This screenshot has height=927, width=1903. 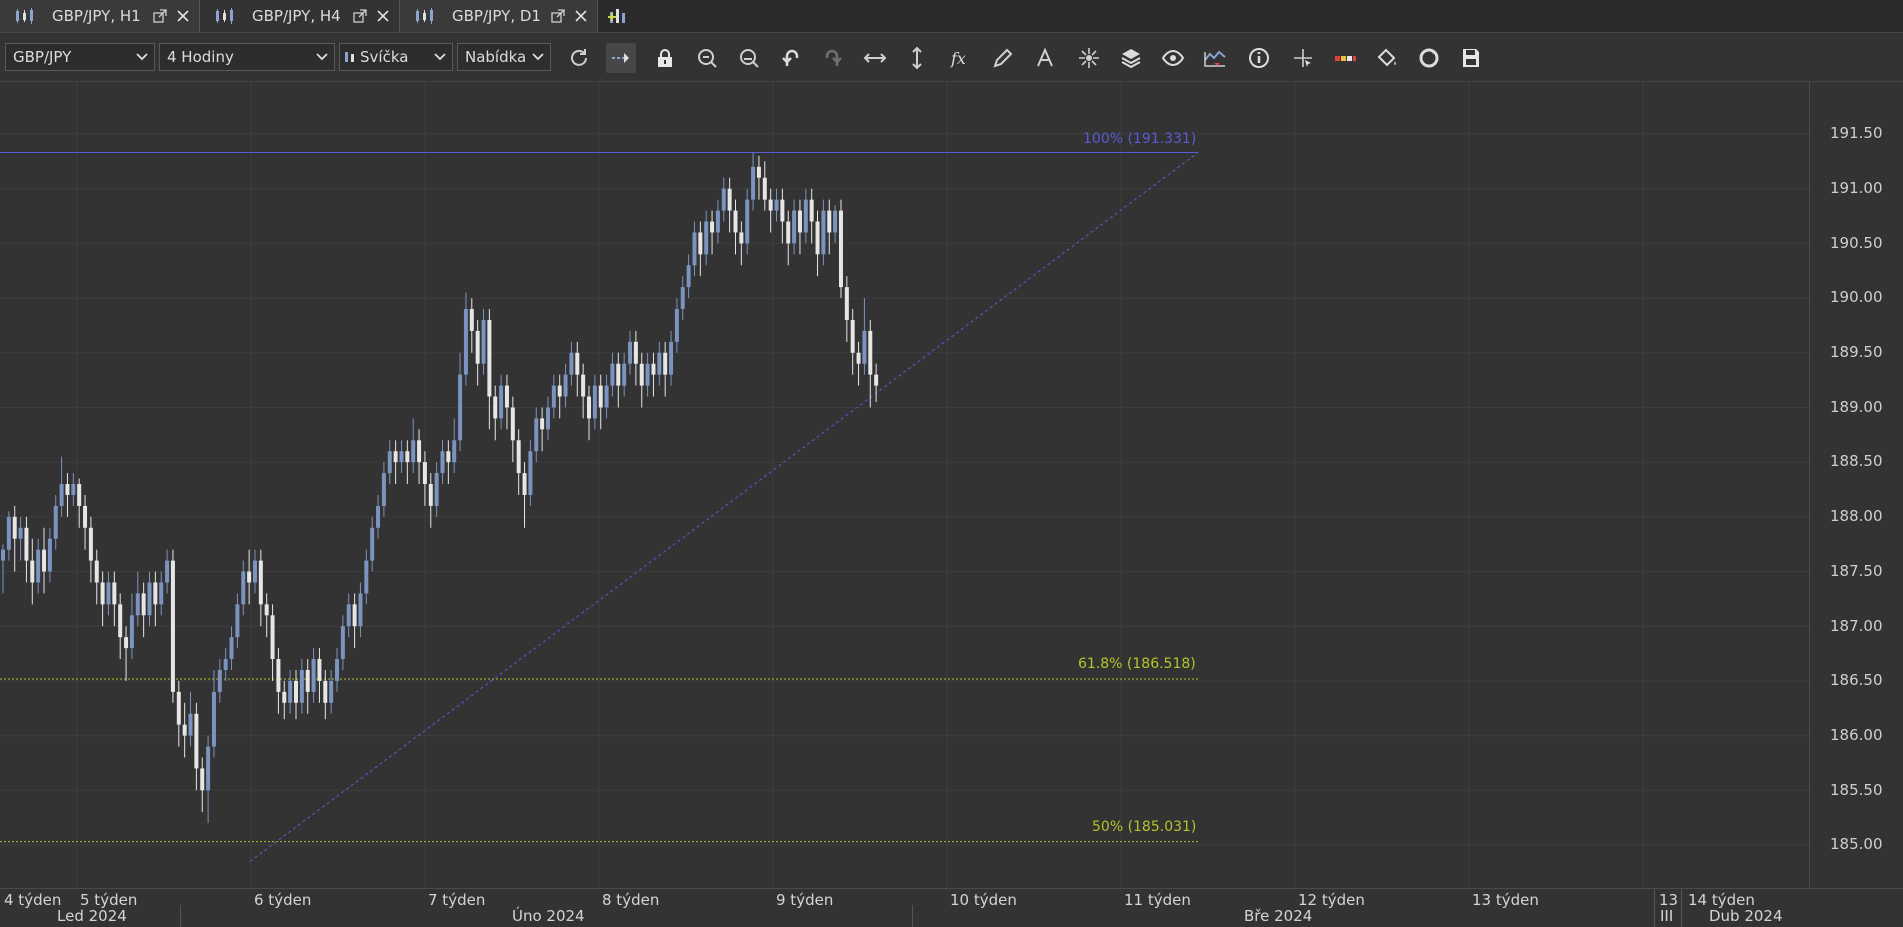 I want to click on objects-button, so click(x=1089, y=58).